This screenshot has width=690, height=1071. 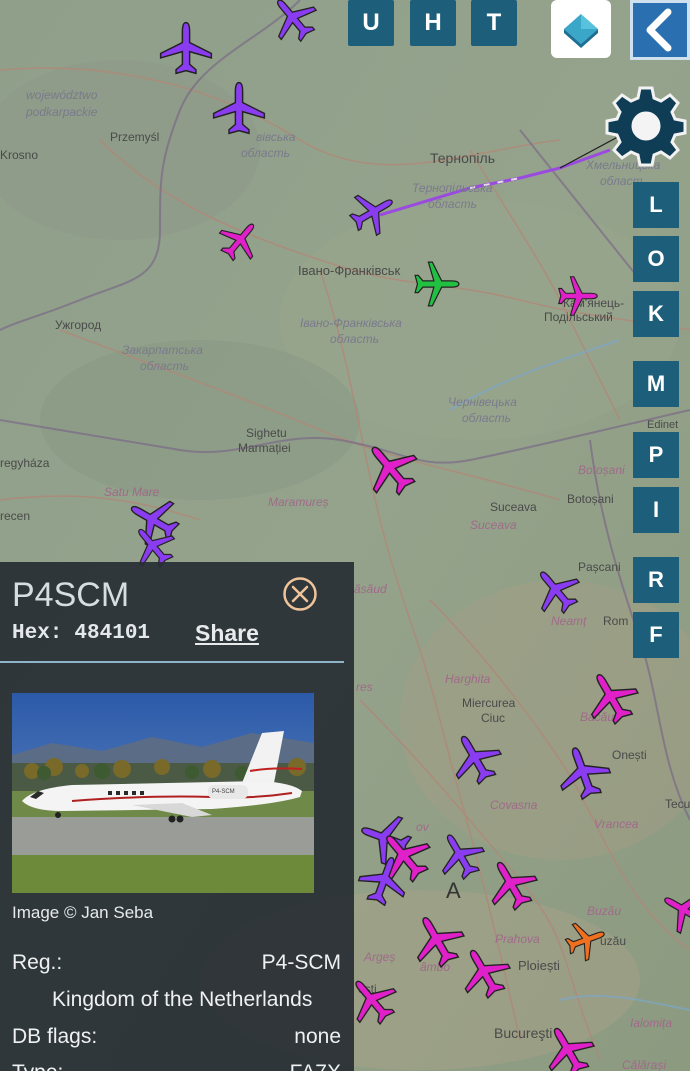 I want to click on map-label: res, so click(x=364, y=687).